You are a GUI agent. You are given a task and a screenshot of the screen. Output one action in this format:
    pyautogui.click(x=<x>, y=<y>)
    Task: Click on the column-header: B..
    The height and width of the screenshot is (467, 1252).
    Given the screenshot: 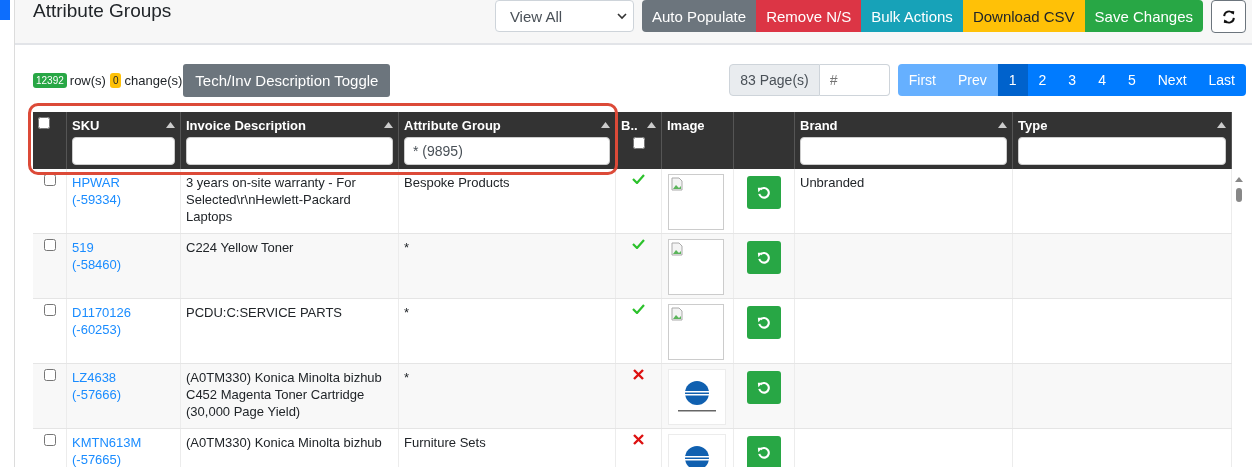 What is the action you would take?
    pyautogui.click(x=629, y=125)
    